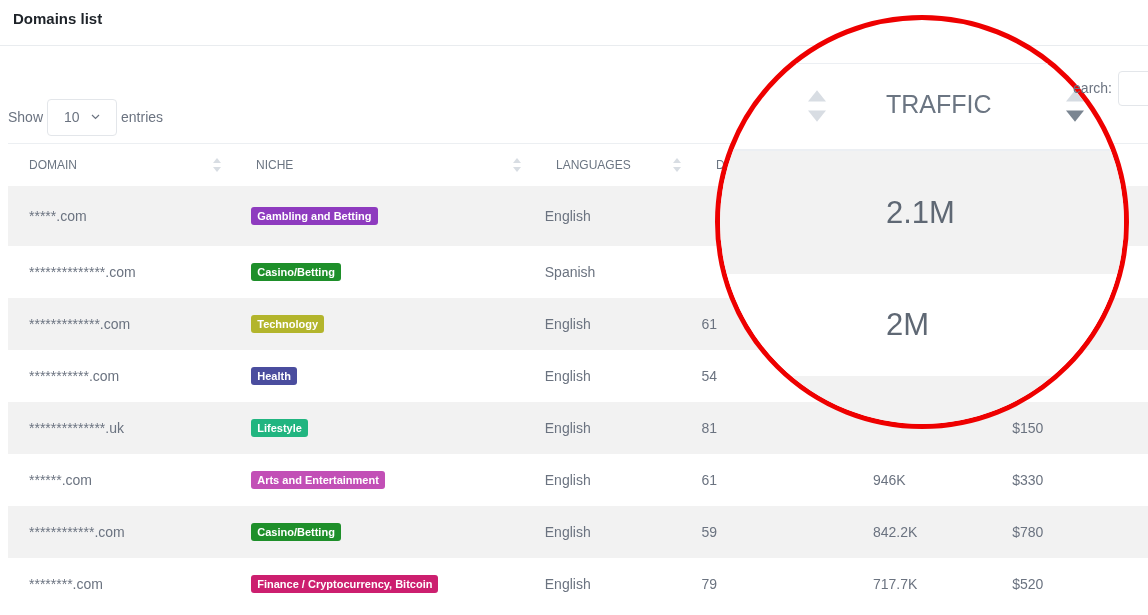 This screenshot has height=615, width=1148. What do you see at coordinates (74, 376) in the screenshot?
I see `table-cell: ***********.com` at bounding box center [74, 376].